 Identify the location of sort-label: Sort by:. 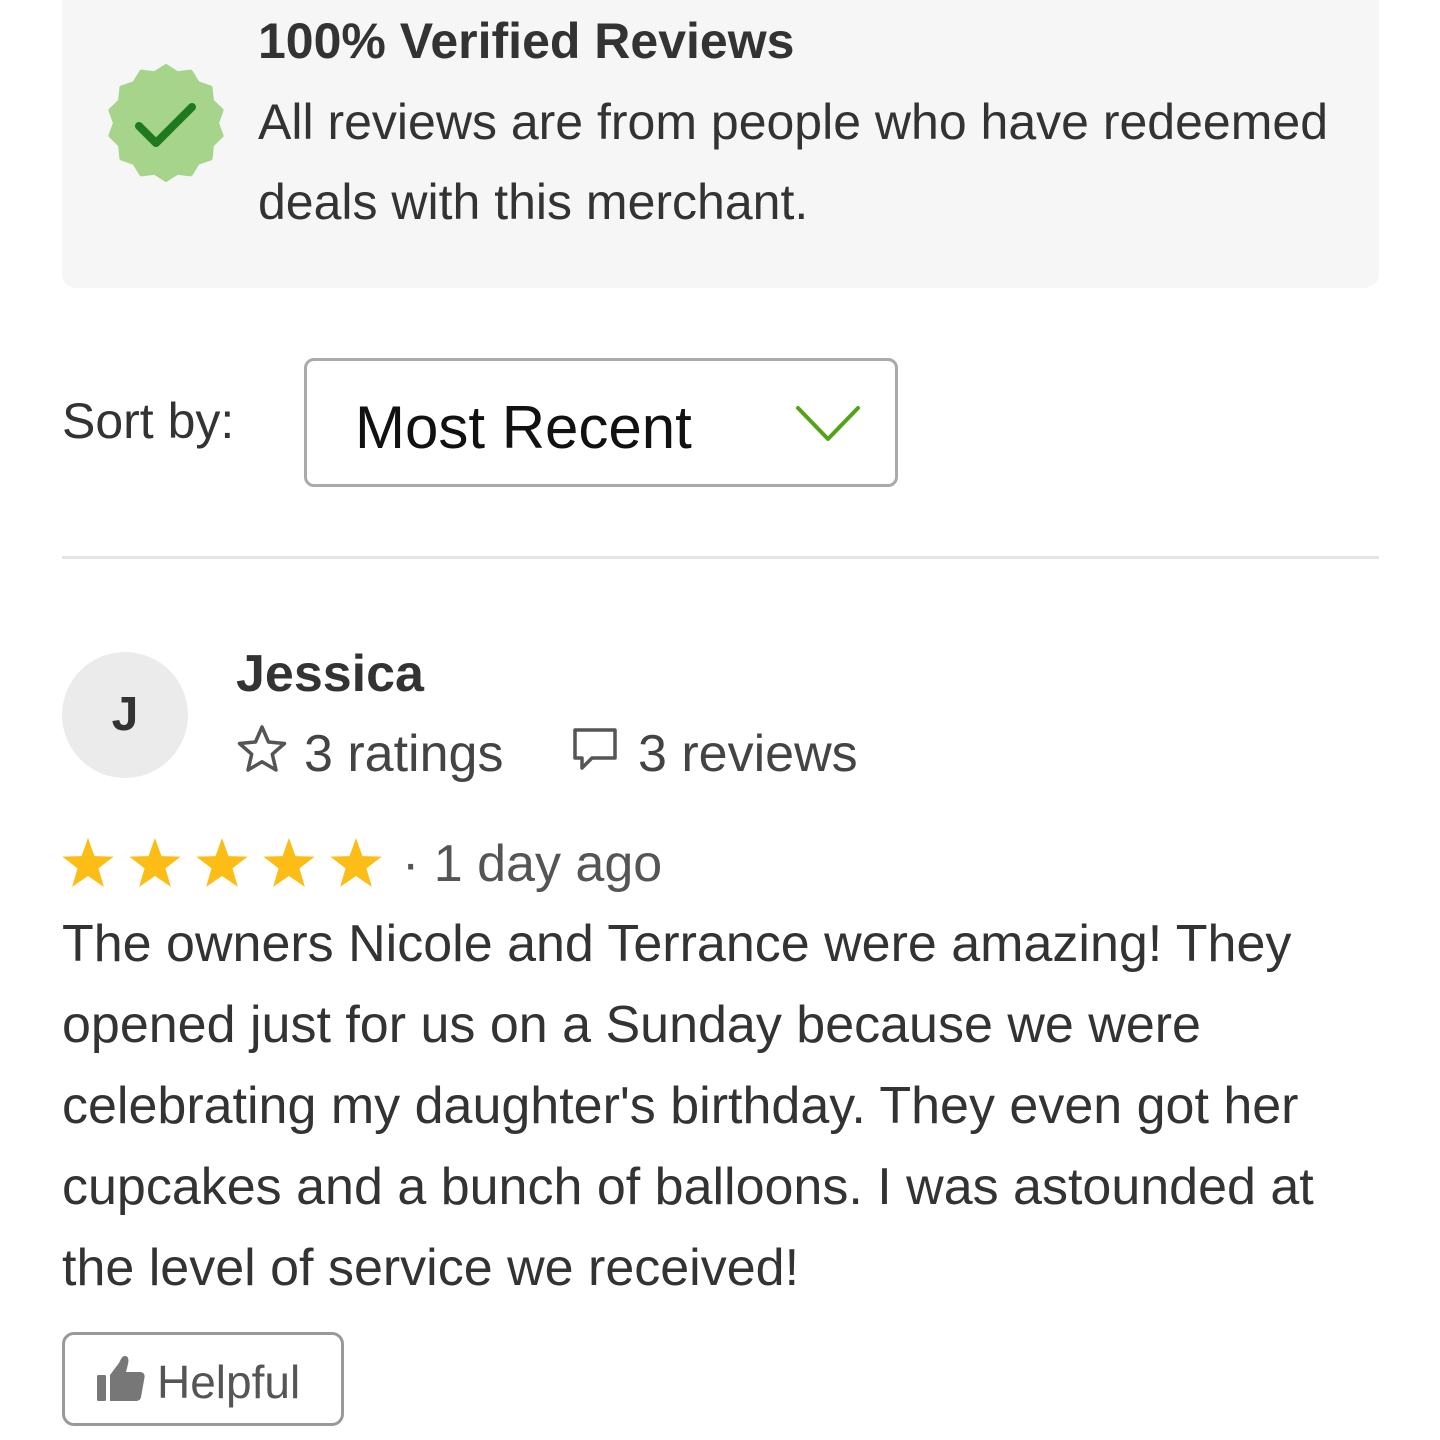
(148, 421).